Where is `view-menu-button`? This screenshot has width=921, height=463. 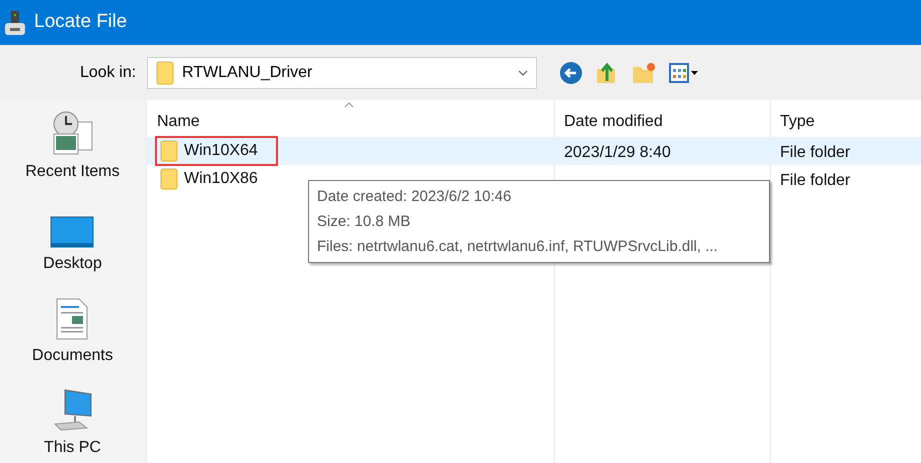 view-menu-button is located at coordinates (683, 72).